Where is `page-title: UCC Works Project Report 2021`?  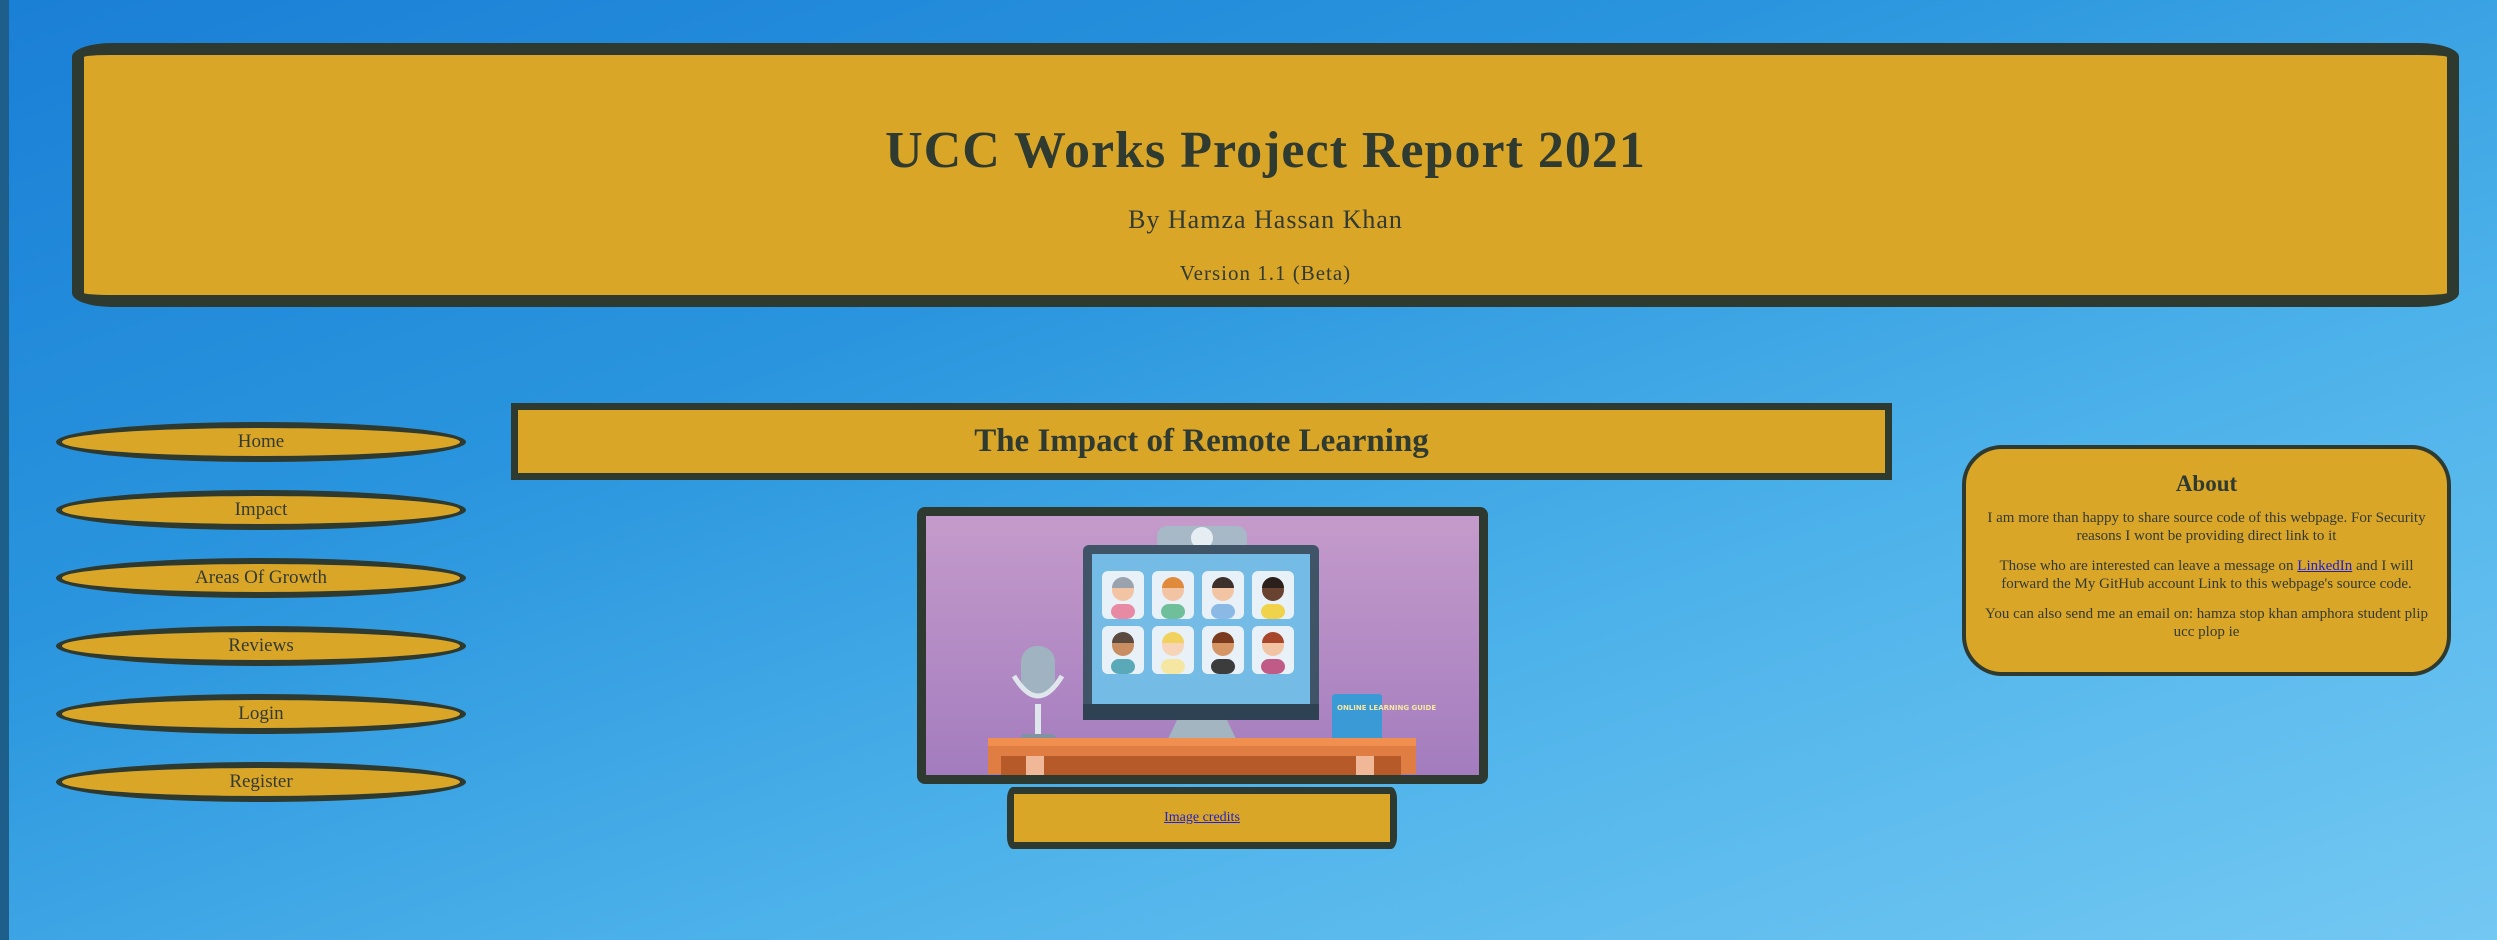 page-title: UCC Works Project Report 2021 is located at coordinates (1265, 150).